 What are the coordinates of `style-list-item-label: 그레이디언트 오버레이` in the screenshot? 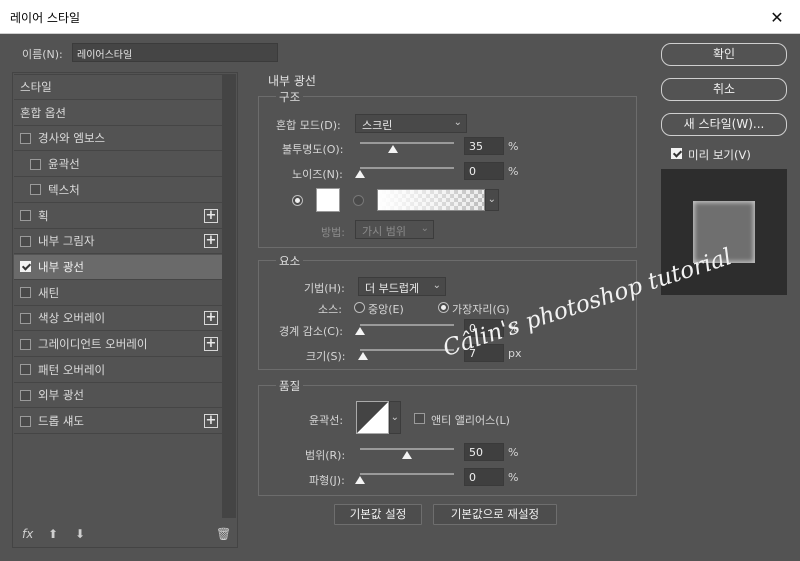 It's located at (93, 344).